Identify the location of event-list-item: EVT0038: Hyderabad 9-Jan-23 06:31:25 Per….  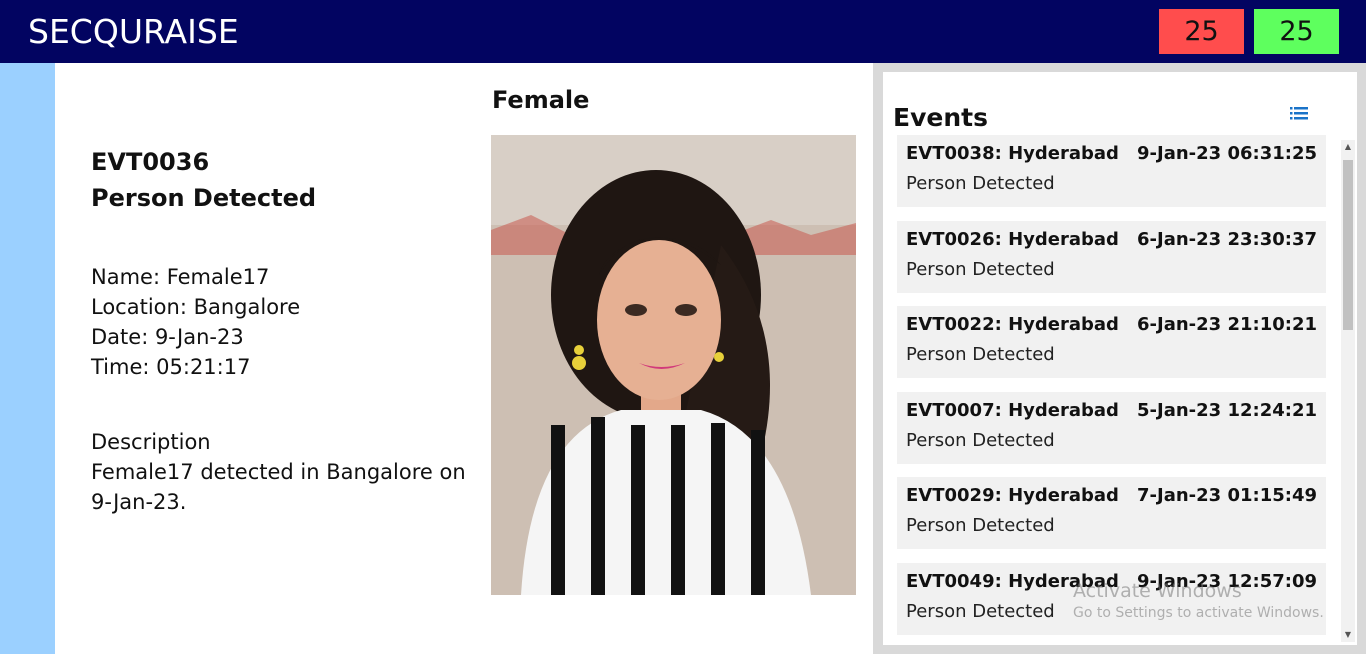
(1111, 171).